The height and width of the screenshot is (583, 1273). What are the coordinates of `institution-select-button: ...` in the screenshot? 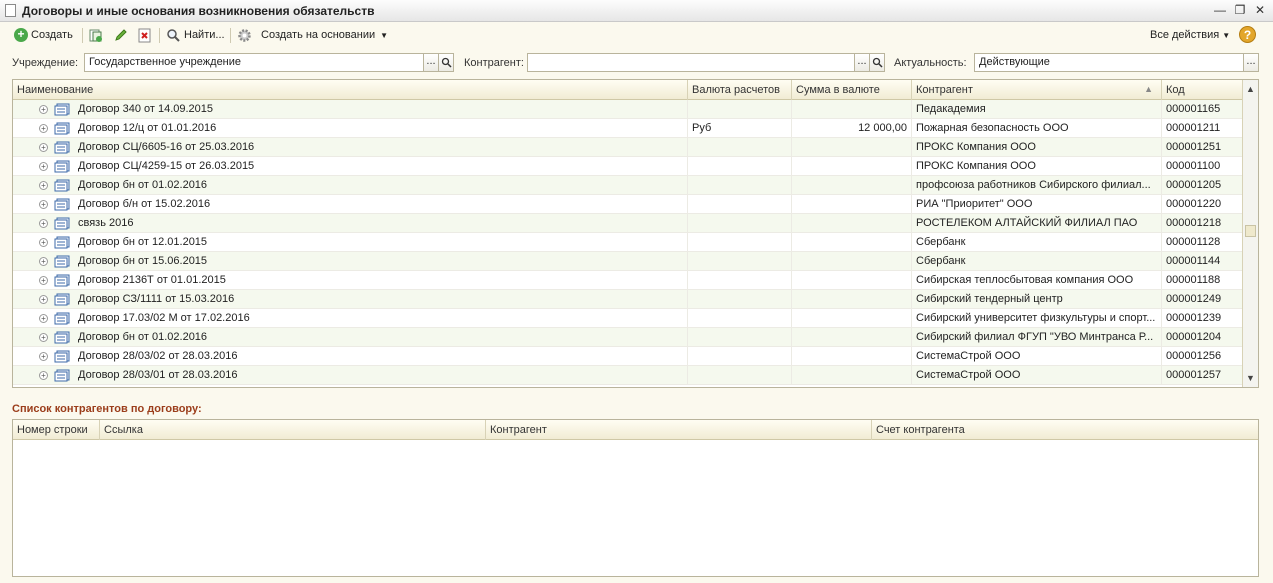 It's located at (431, 62).